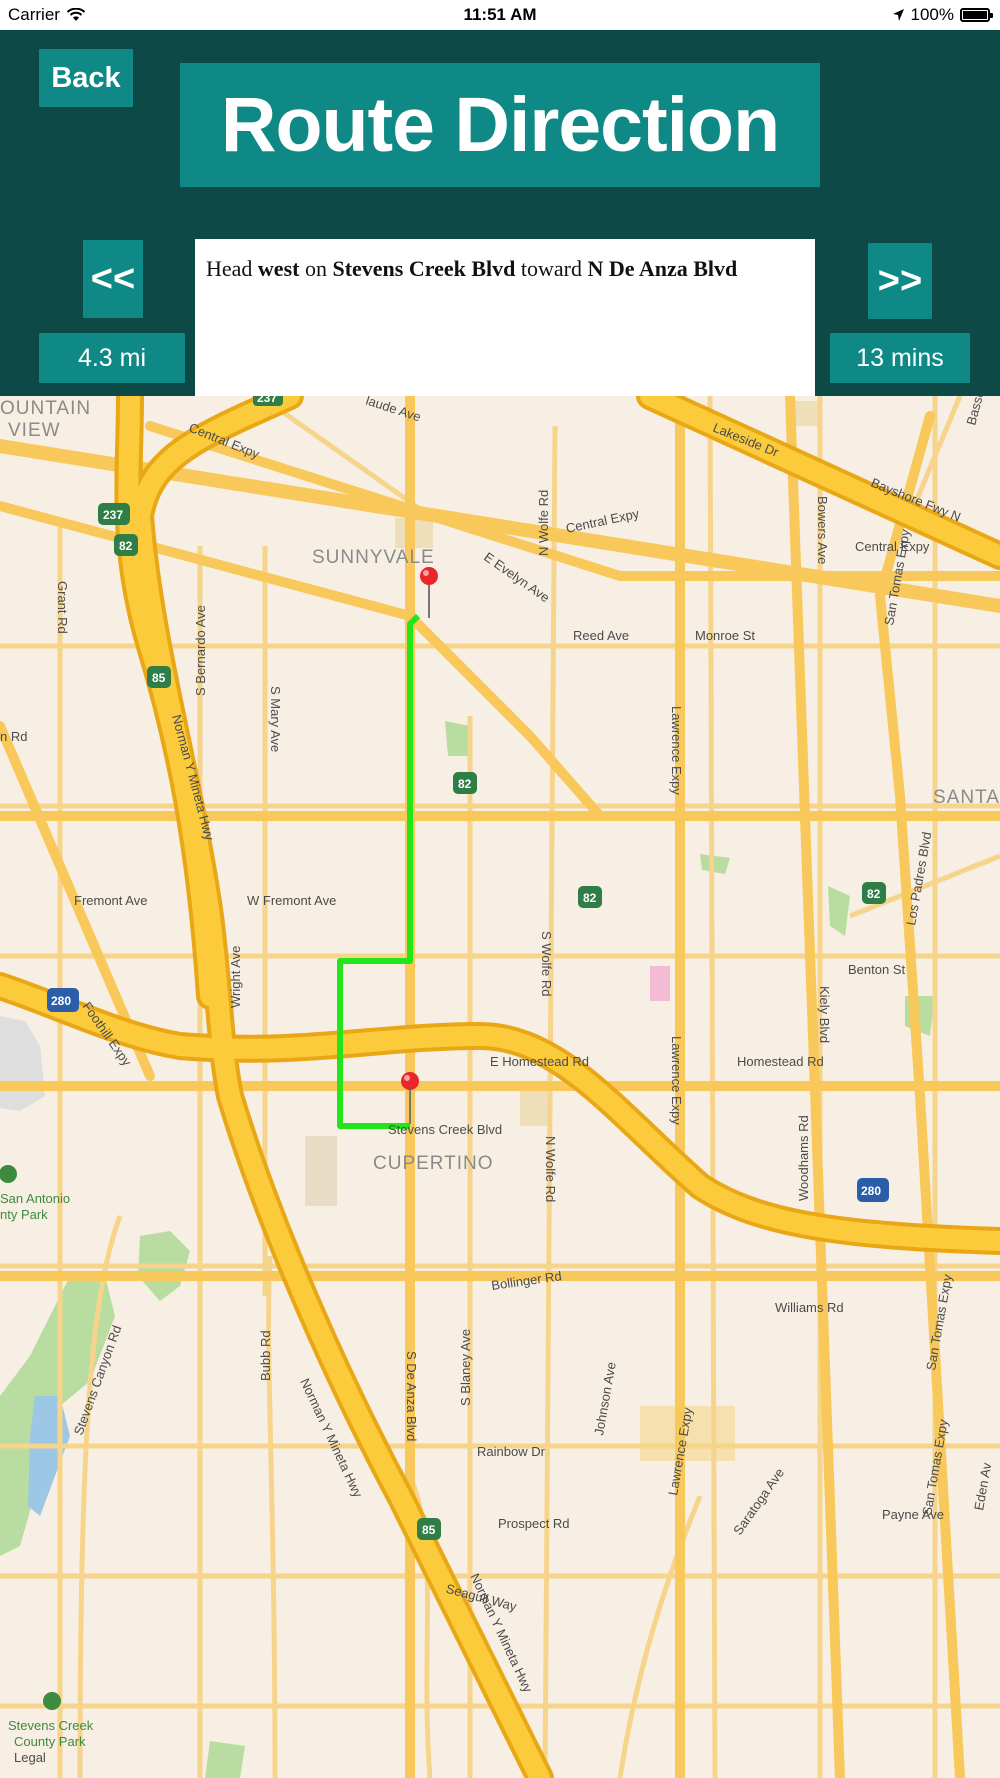 This screenshot has height=1778, width=1000. Describe the element at coordinates (539, 1061) in the screenshot. I see `street-label: E Homestead Rd` at that location.